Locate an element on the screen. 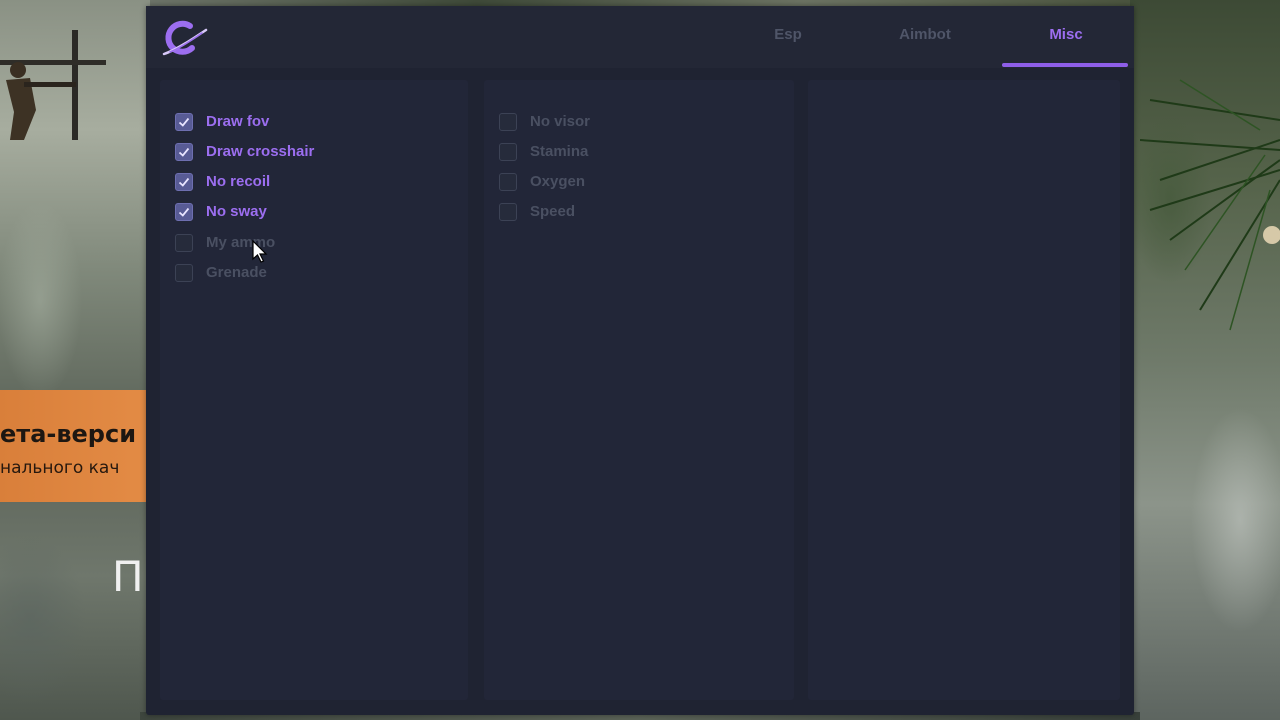  menu-header: Esp Aimbot Misc is located at coordinates (640, 37).